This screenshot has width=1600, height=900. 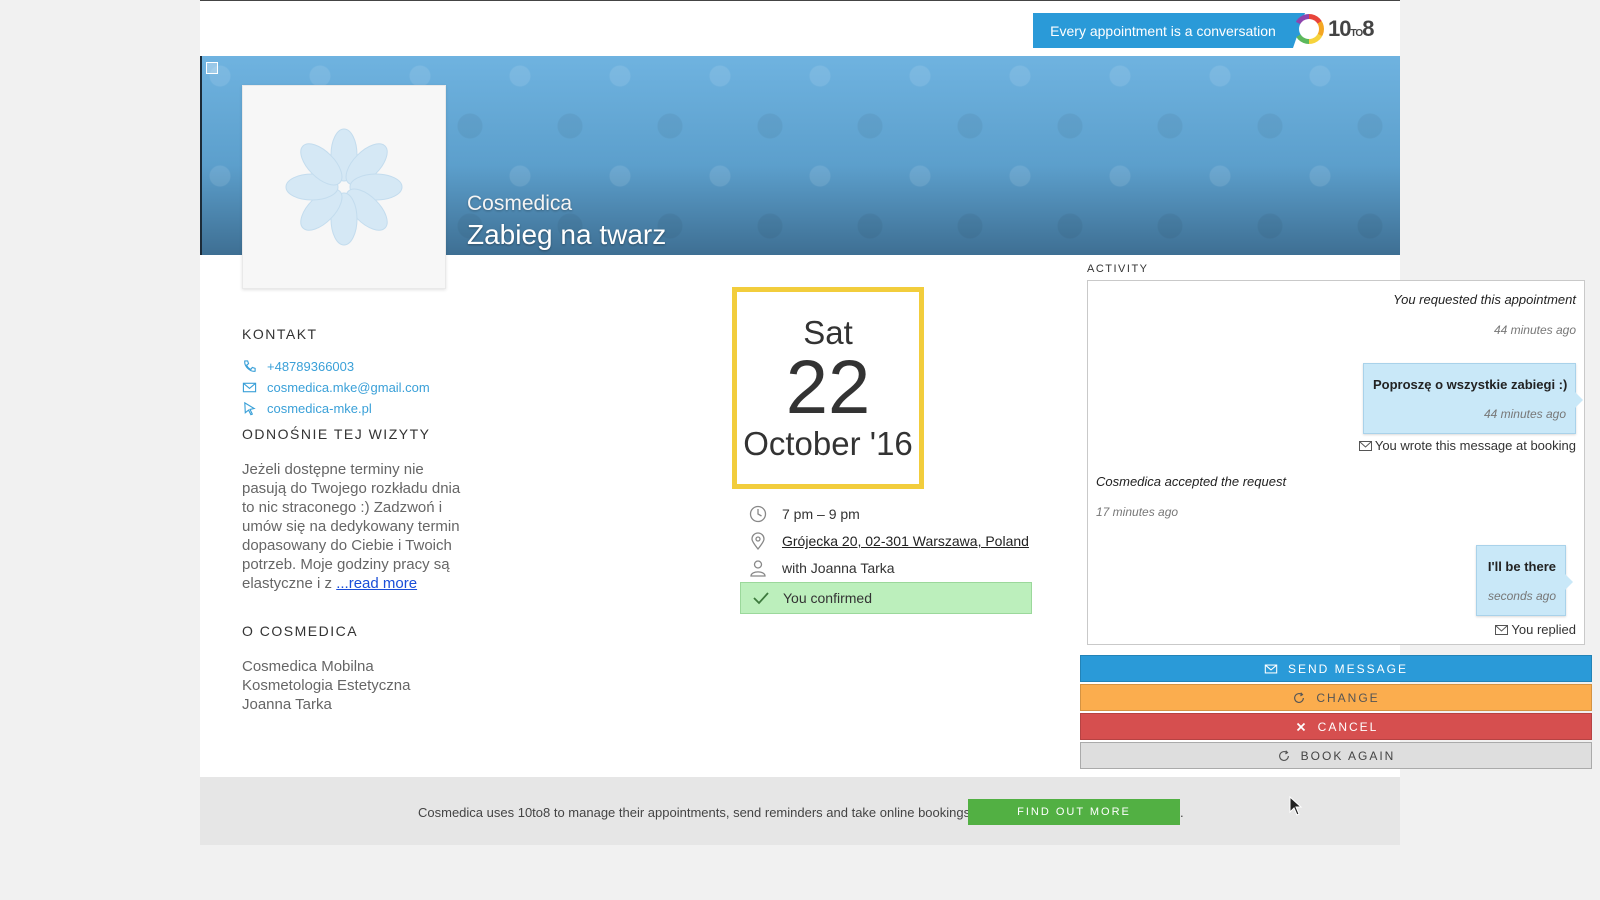 What do you see at coordinates (758, 541) in the screenshot?
I see `map-pin-icon` at bounding box center [758, 541].